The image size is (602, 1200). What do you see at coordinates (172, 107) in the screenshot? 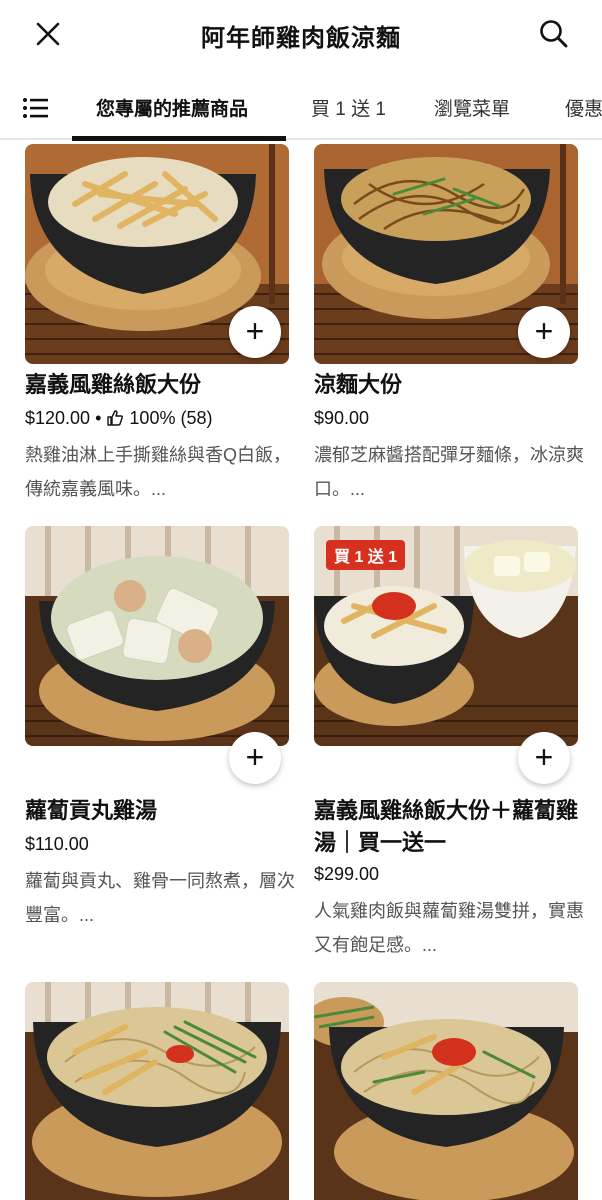
I see `tab-recommended: 您專屬的推薦商品` at bounding box center [172, 107].